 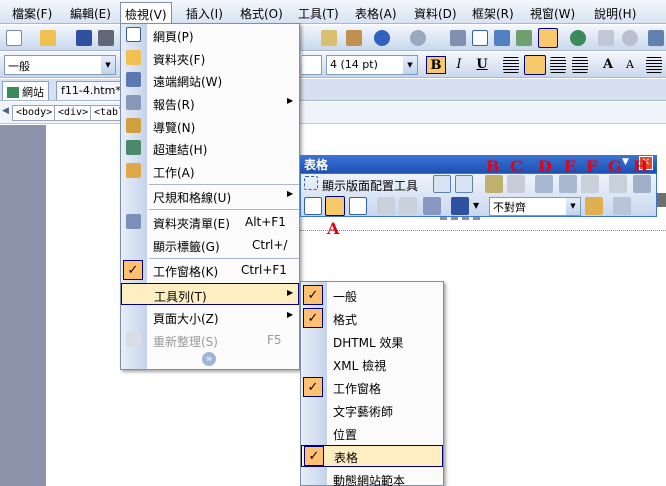 I want to click on submenu-item-dynamic-template: 動態網站範本, so click(x=372, y=477).